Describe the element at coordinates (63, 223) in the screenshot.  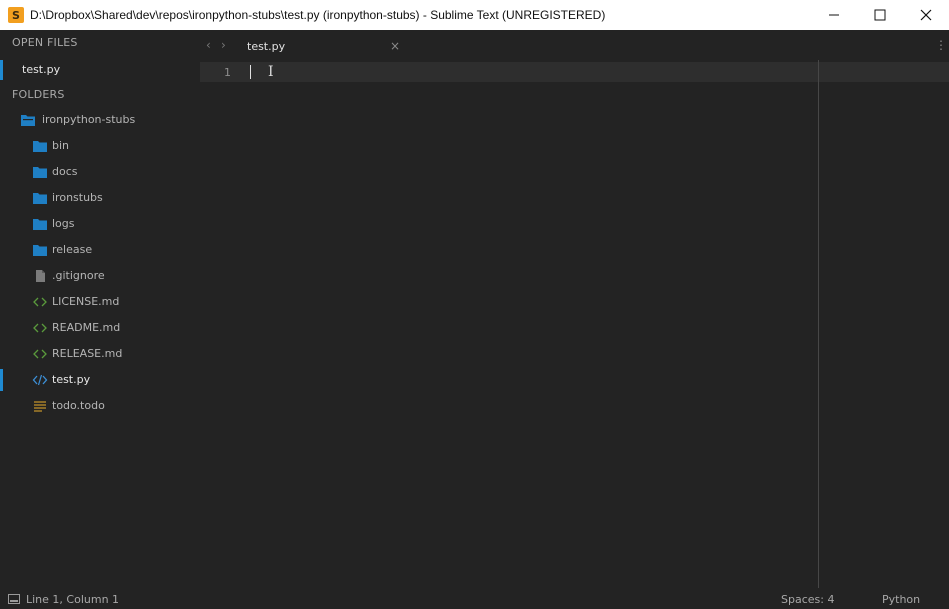
I see `tree-item-label: logs` at that location.